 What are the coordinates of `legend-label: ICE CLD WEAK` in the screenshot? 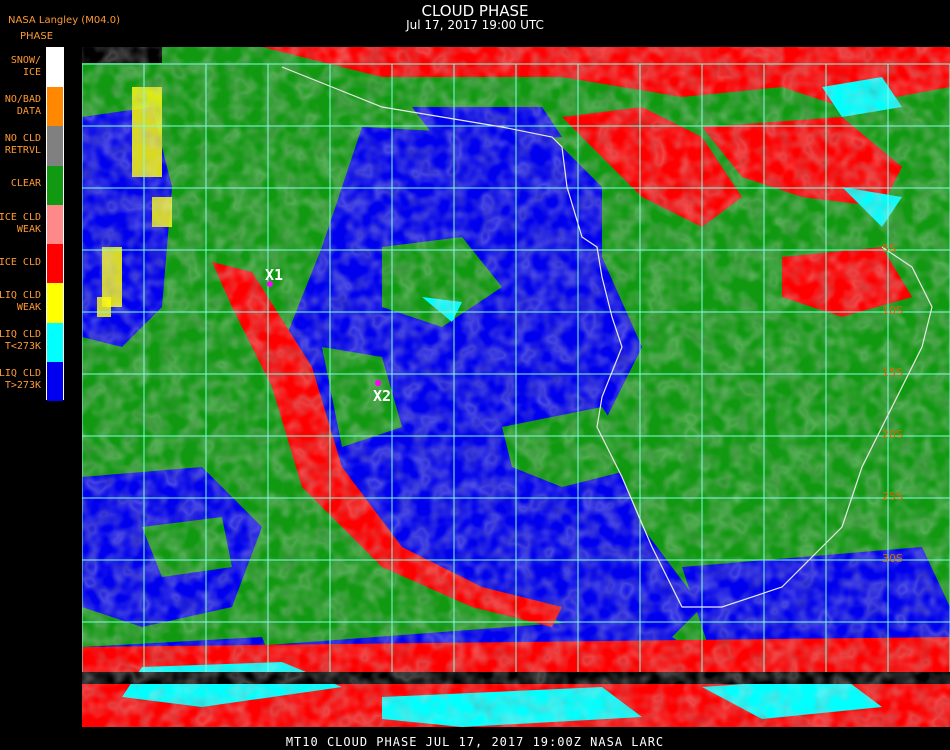 It's located at (20, 224).